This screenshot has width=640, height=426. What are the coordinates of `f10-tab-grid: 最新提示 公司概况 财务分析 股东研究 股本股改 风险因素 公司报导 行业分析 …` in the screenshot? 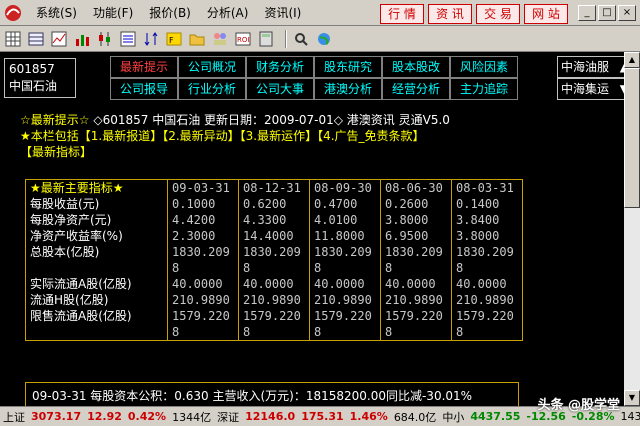 It's located at (314, 78).